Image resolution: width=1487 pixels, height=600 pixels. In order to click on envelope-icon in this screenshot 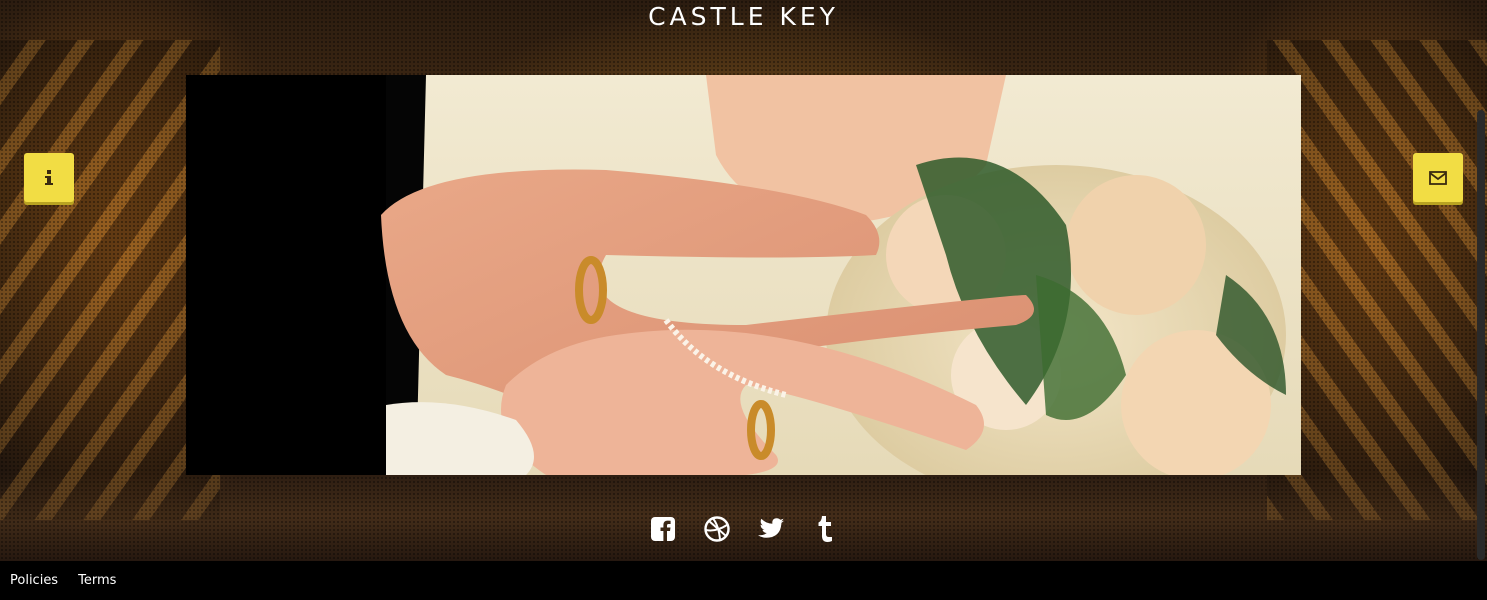, I will do `click(1438, 177)`.